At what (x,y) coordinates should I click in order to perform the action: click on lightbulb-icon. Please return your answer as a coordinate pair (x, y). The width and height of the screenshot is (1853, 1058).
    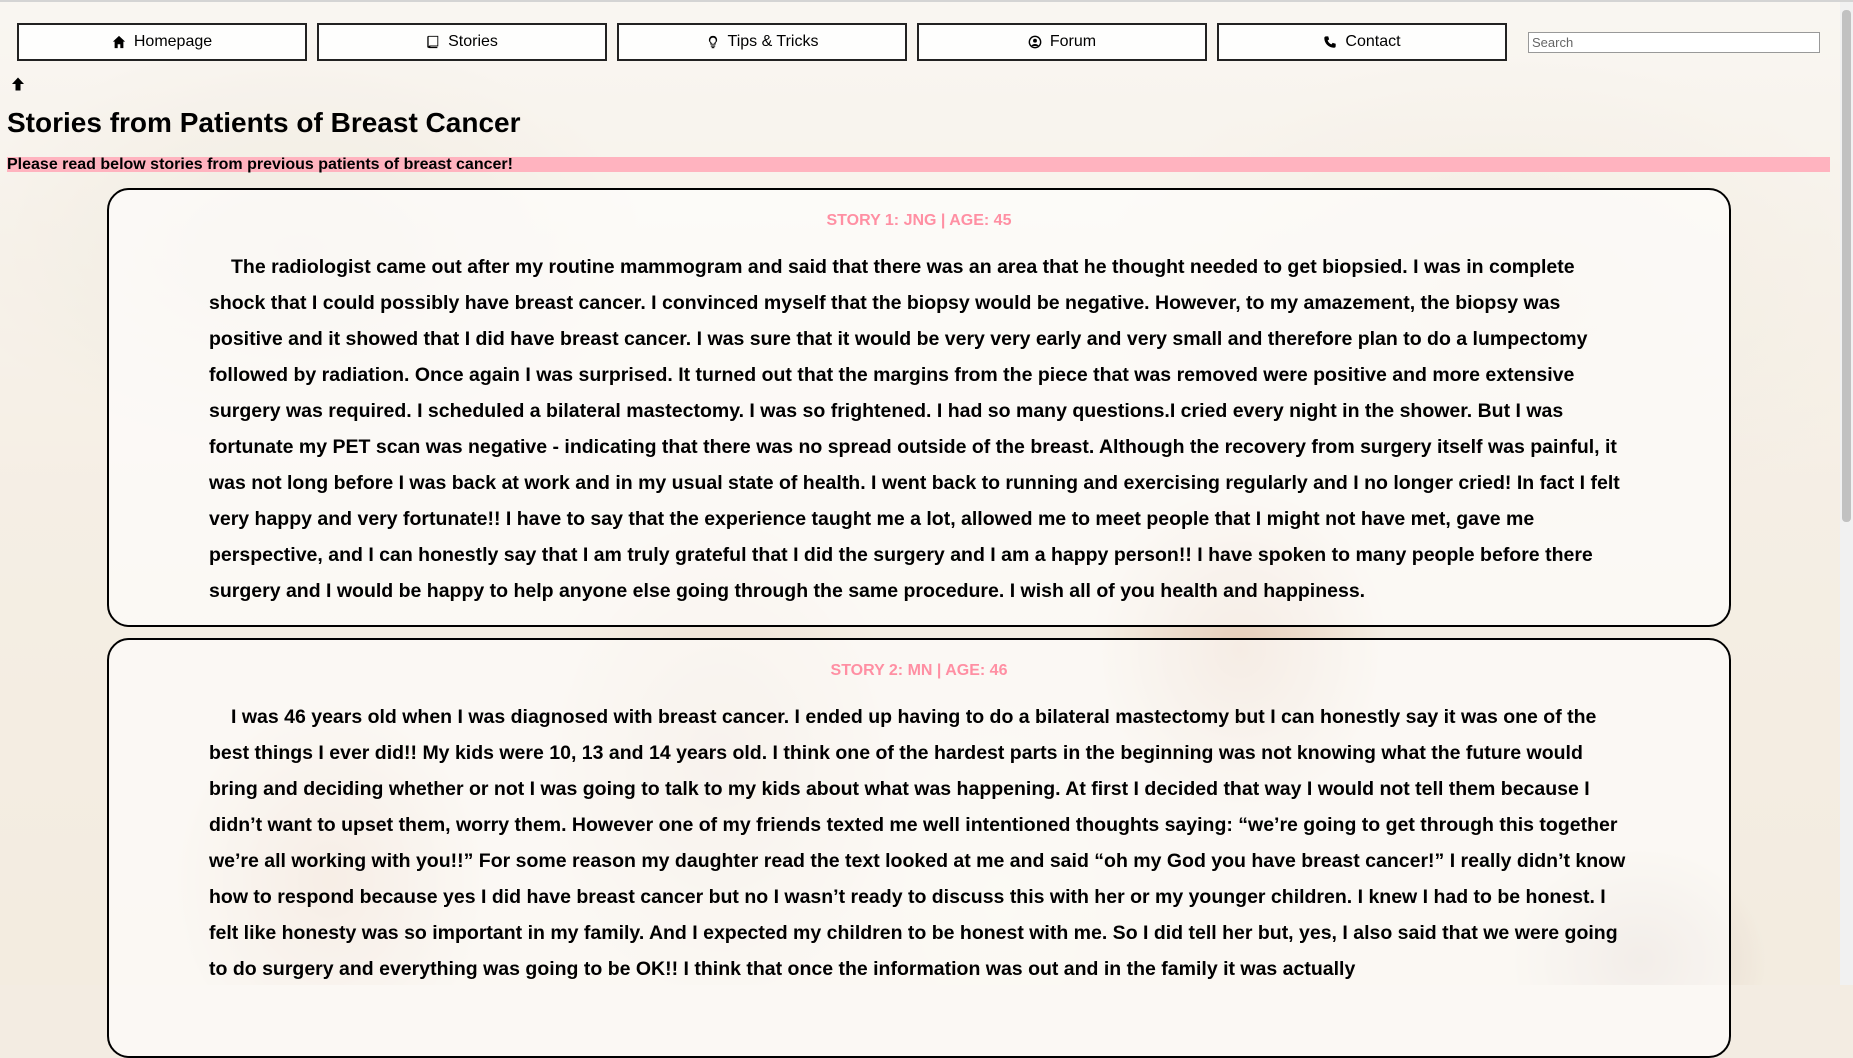
    Looking at the image, I should click on (712, 42).